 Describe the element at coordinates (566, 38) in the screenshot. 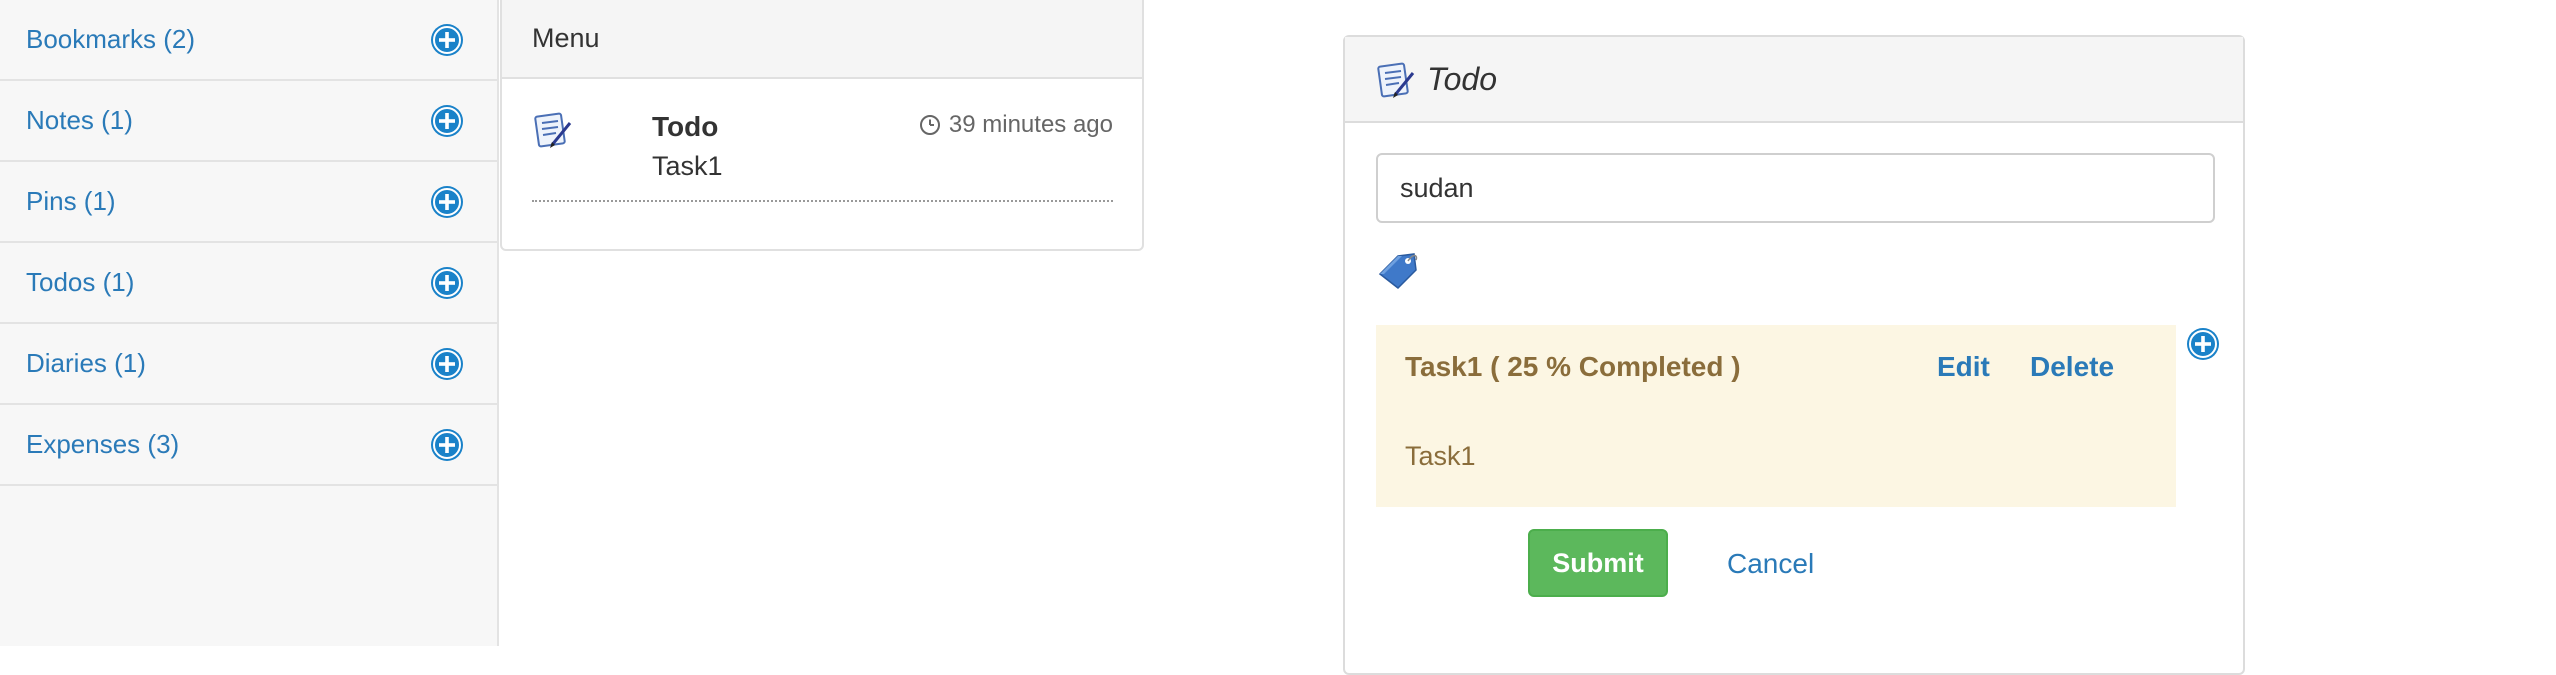

I see `menu-title: Menu` at that location.